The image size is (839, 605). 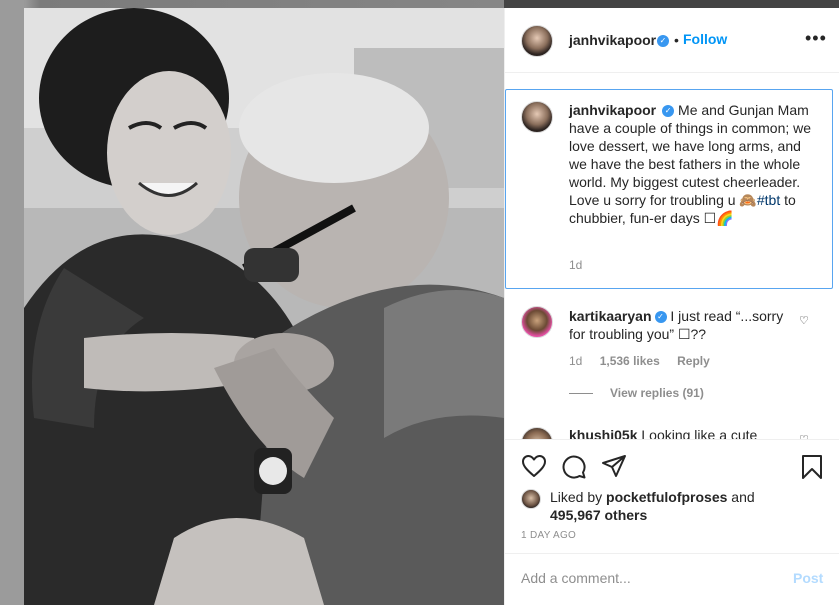 What do you see at coordinates (804, 320) in the screenshot?
I see `comment-like-heart-icon: ♡` at bounding box center [804, 320].